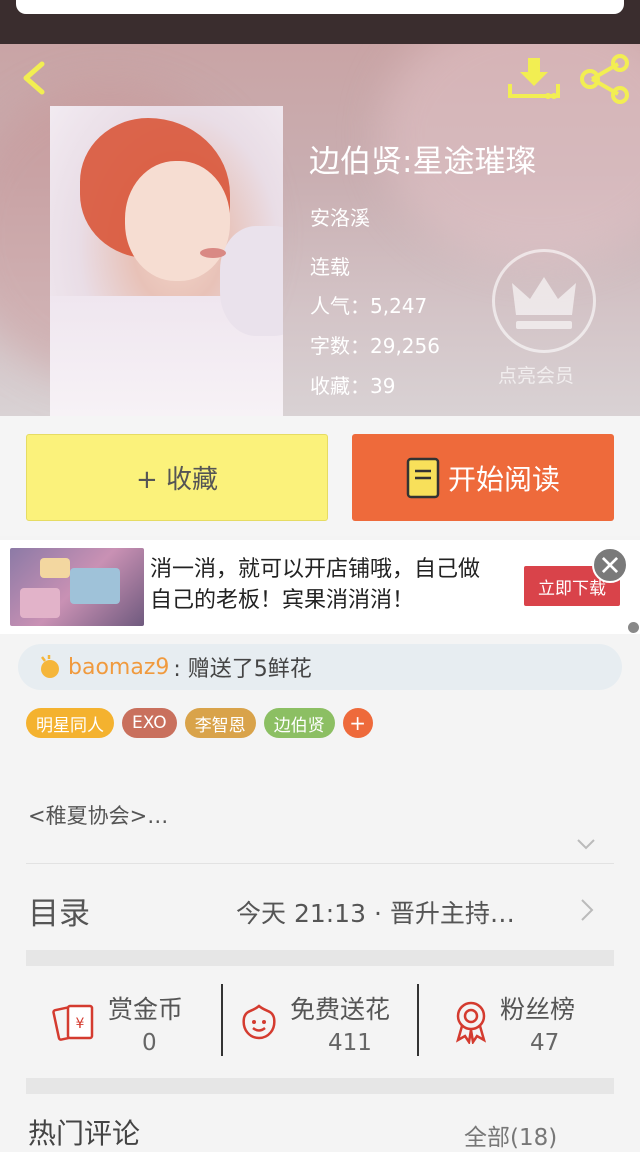 This screenshot has width=640, height=1152. I want to click on free-flowers-label: 免费送花, so click(340, 1009).